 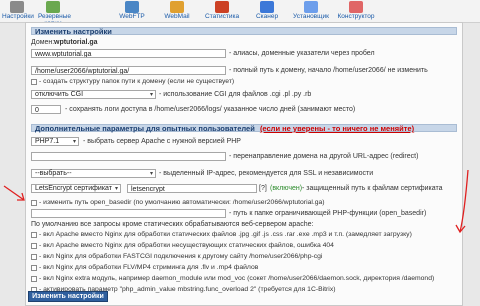 What do you see at coordinates (47, 141) in the screenshot?
I see `php-version-value: PHP7.1` at bounding box center [47, 141].